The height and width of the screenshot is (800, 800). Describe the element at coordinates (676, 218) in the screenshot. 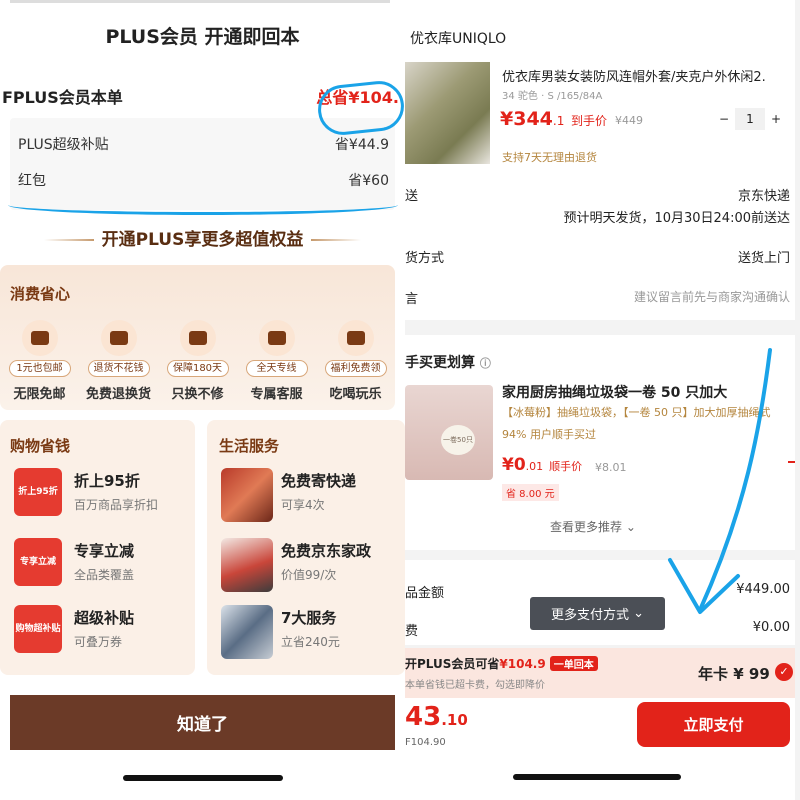

I see `delivery-note: 预计明天发货，10月30日24:00前送达` at that location.